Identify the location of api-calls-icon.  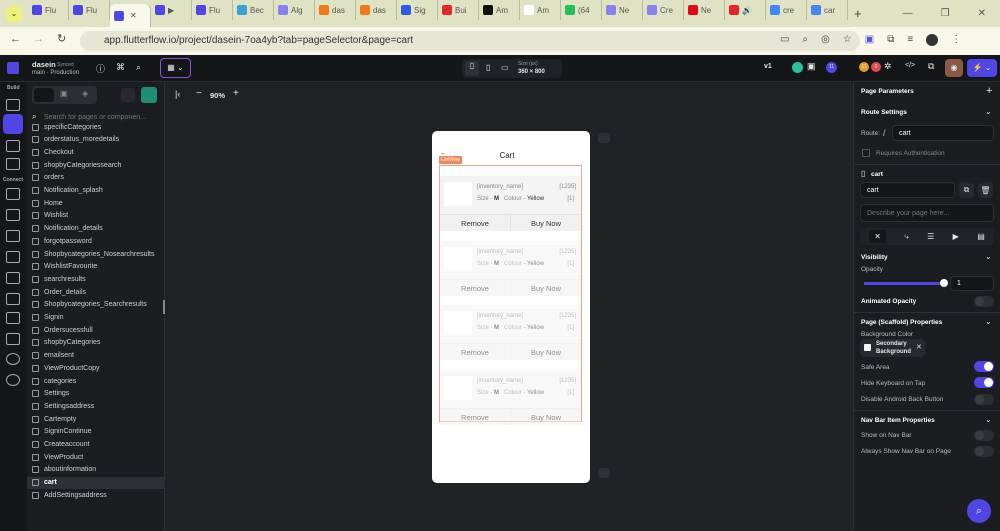
(13, 299).